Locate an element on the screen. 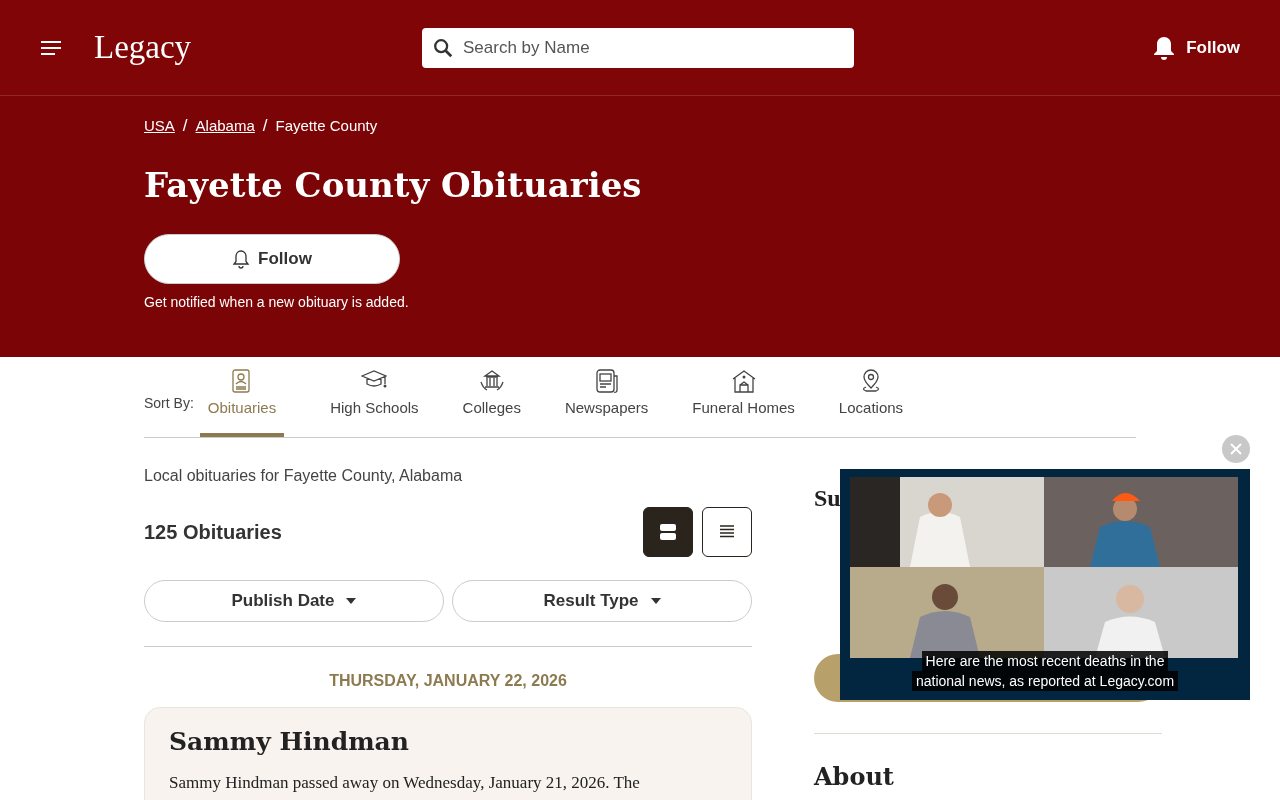  breadcrumb-link: USA is located at coordinates (159, 126).